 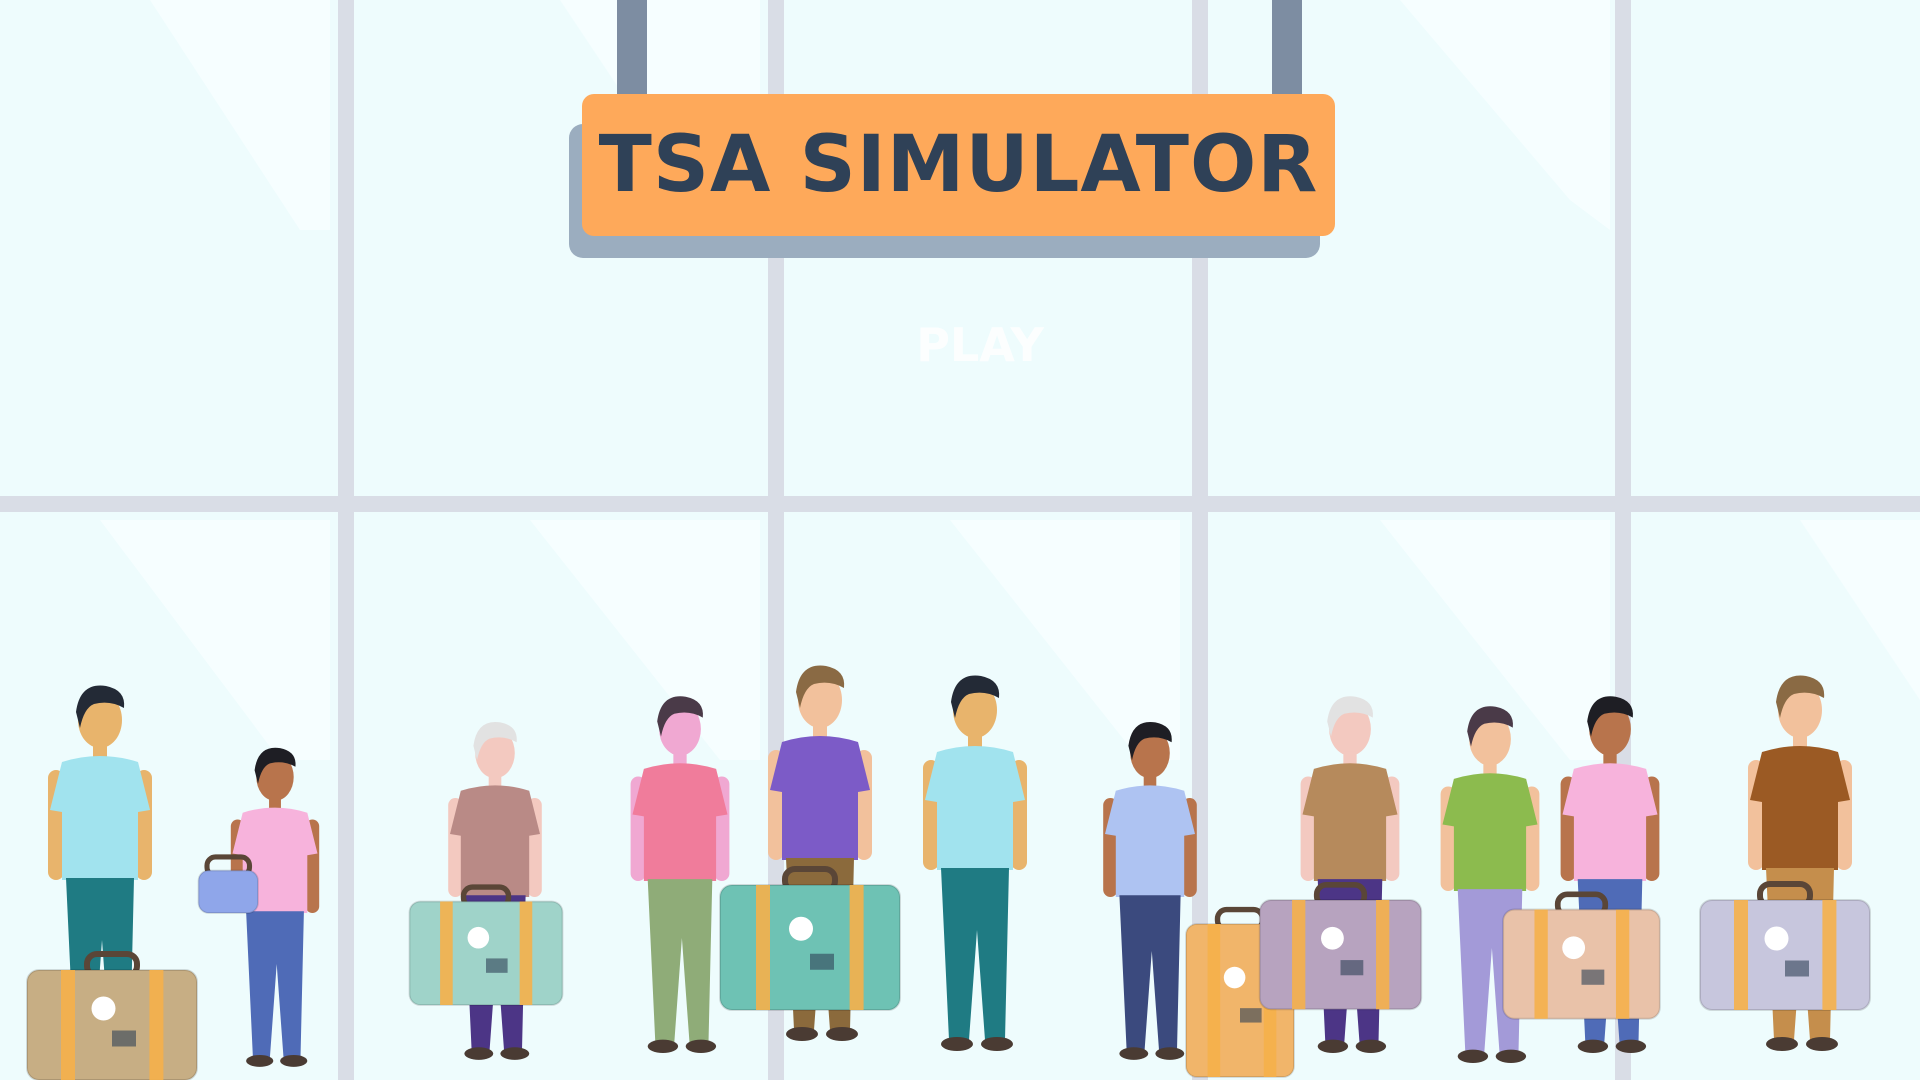 I want to click on traveler-woman-pink-top-icon, so click(x=258, y=907).